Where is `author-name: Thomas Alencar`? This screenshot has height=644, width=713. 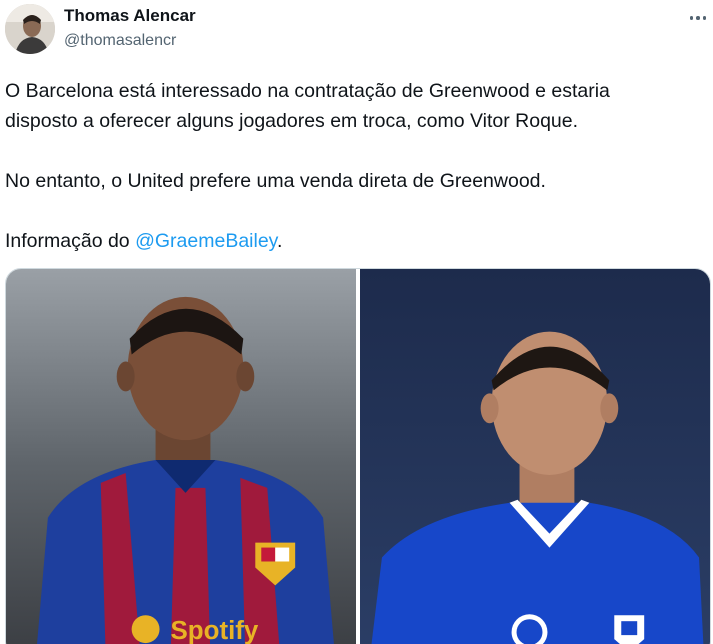
author-name: Thomas Alencar is located at coordinates (130, 16).